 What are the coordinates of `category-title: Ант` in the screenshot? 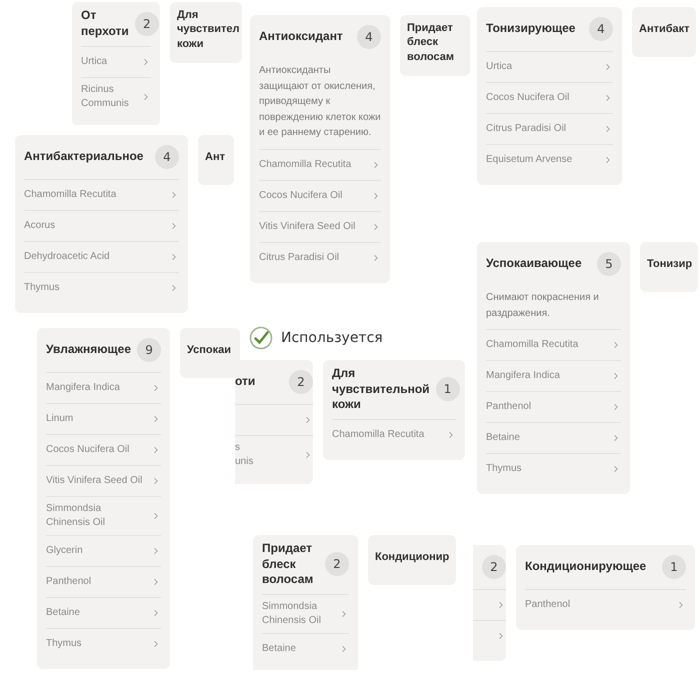 It's located at (215, 157).